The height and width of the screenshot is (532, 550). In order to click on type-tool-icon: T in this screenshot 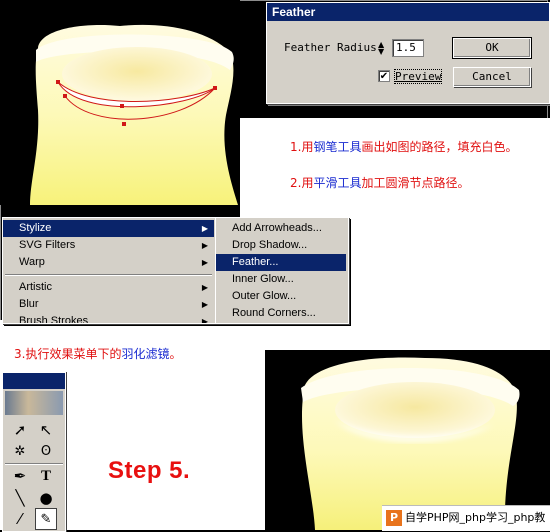, I will do `click(46, 476)`.